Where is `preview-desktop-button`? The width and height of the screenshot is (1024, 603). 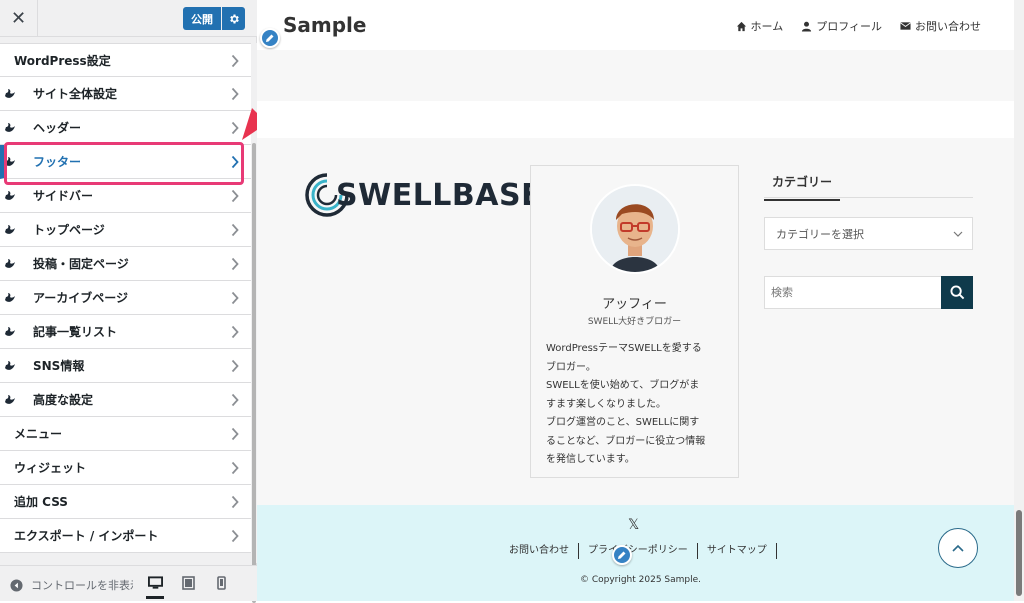 preview-desktop-button is located at coordinates (155, 584).